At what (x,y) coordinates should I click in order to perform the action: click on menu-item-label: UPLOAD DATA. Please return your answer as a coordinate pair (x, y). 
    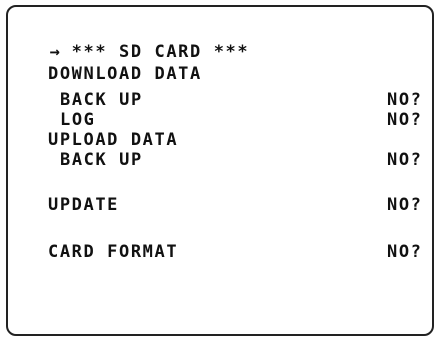
    Looking at the image, I should click on (113, 140).